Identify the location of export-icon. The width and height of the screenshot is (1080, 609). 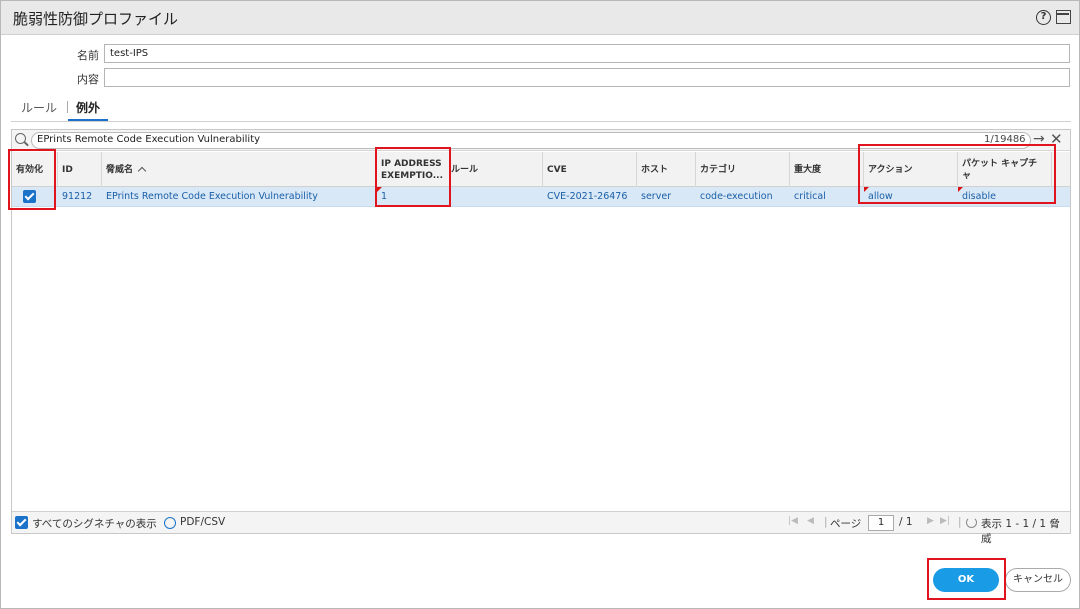
(170, 523).